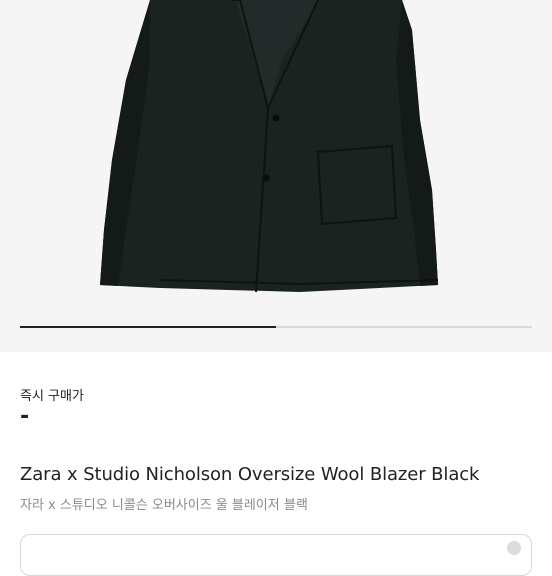 The image size is (552, 576). I want to click on price-value: -, so click(25, 416).